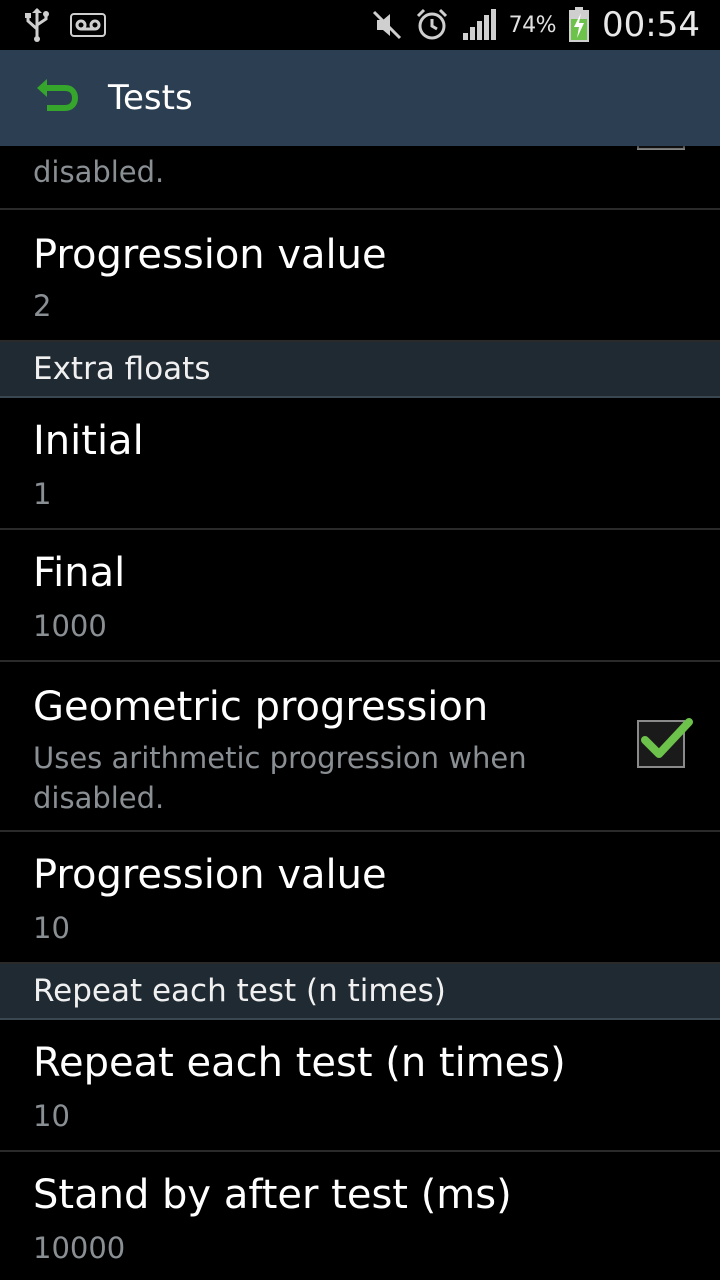  Describe the element at coordinates (360, 25) in the screenshot. I see `status-bar: 74% 00:54` at that location.